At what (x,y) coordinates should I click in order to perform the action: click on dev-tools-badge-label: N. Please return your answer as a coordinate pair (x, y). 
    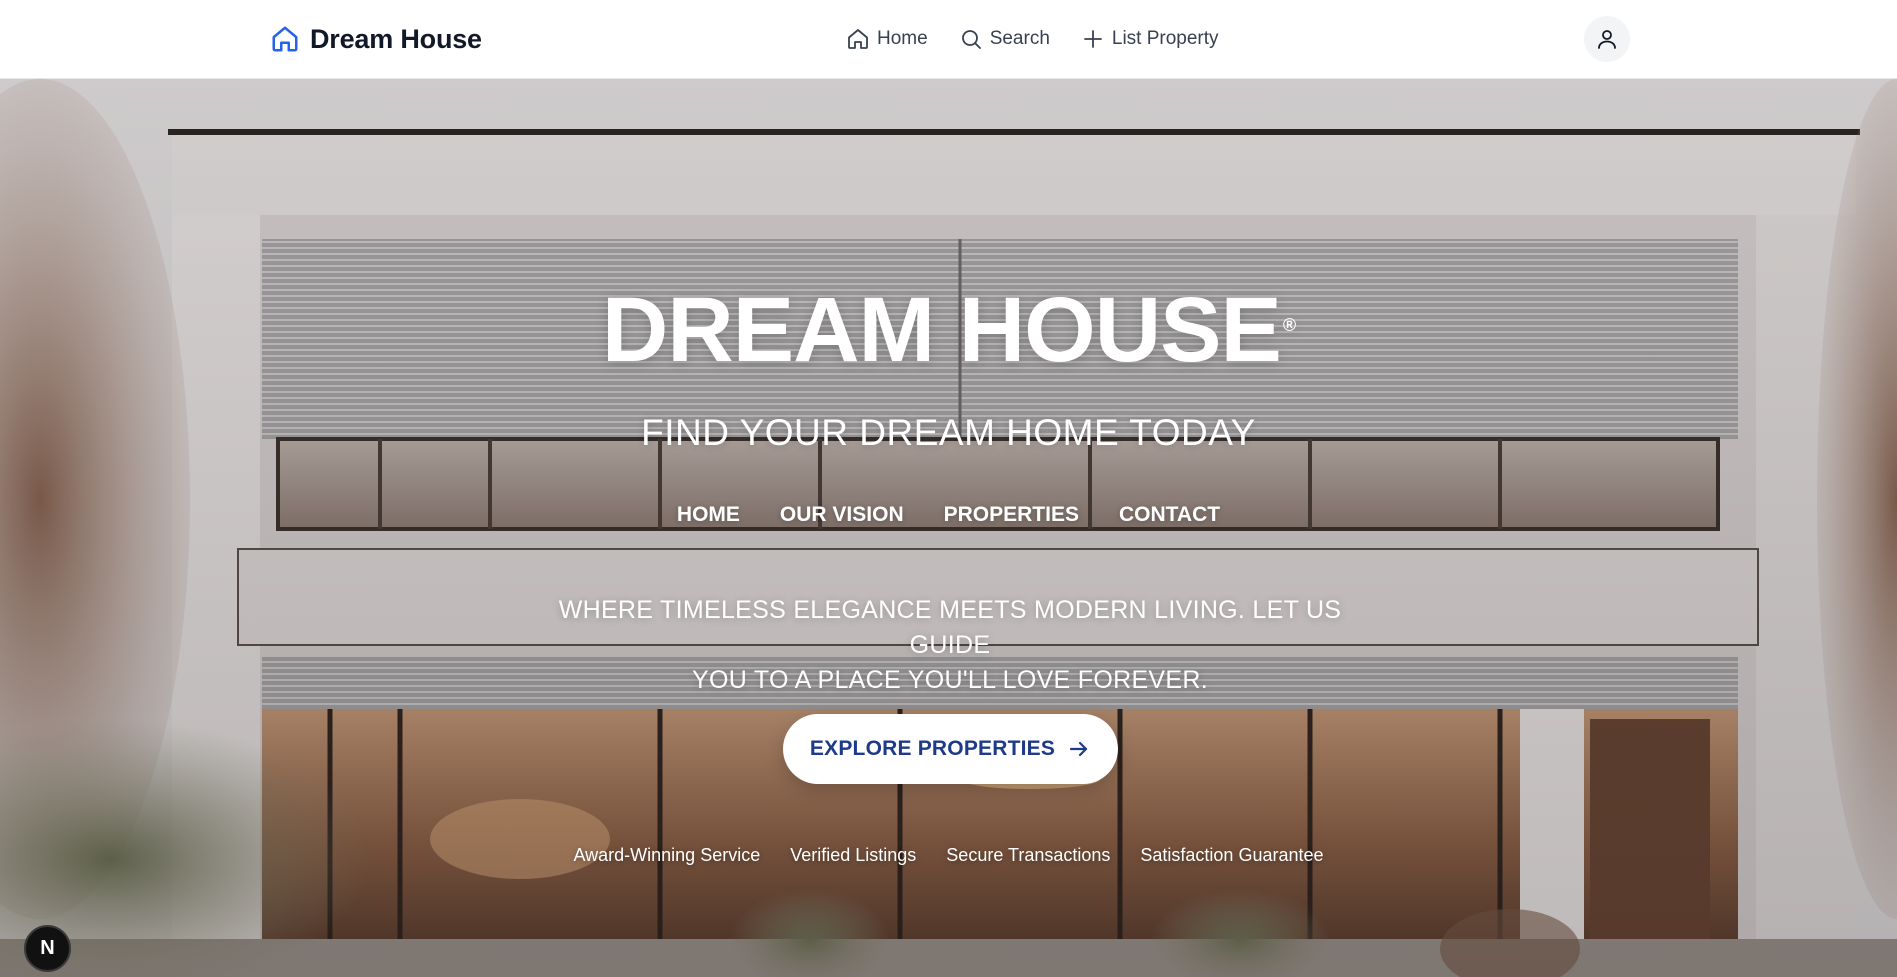
    Looking at the image, I should click on (47, 948).